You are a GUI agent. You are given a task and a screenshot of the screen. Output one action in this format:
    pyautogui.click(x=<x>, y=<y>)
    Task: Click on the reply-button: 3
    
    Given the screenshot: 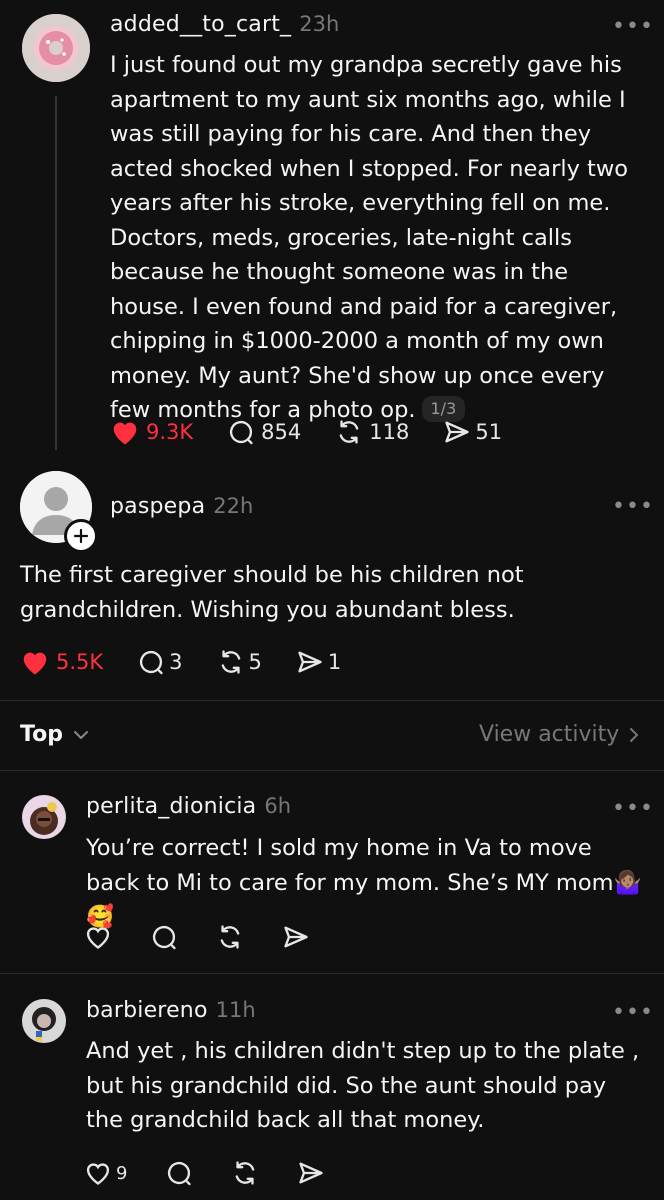 What is the action you would take?
    pyautogui.click(x=160, y=662)
    